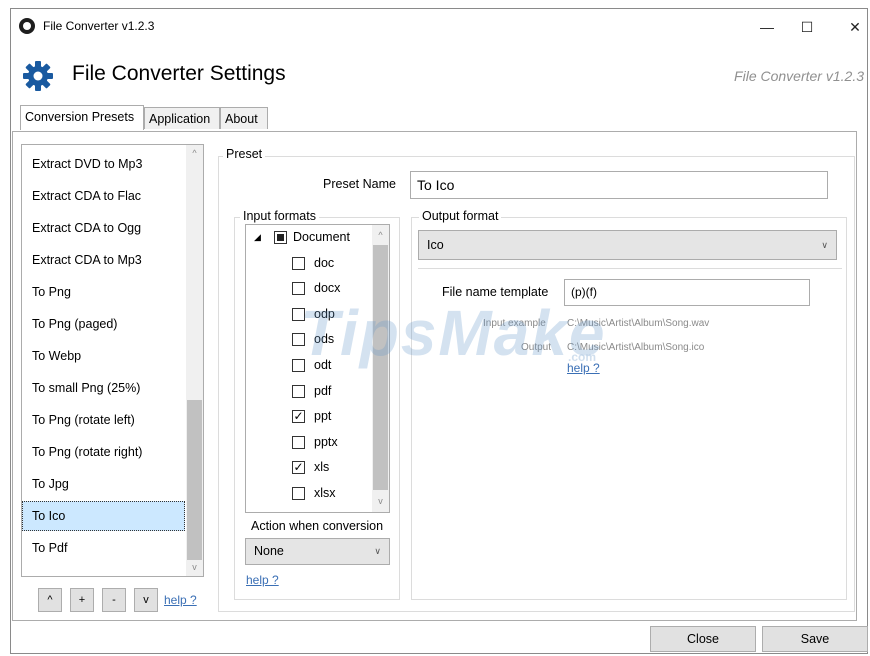  I want to click on list-item: To Png (paged), so click(103, 324).